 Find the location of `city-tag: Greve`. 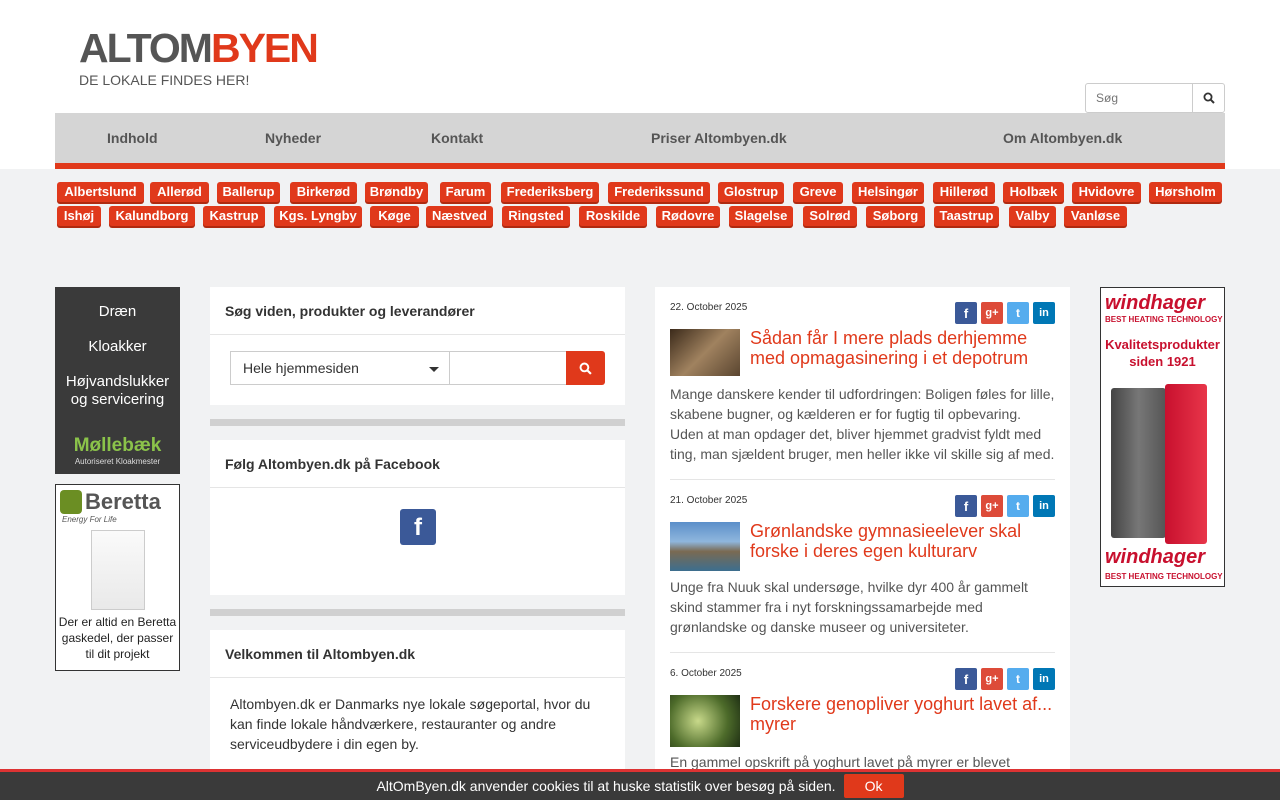

city-tag: Greve is located at coordinates (818, 192).